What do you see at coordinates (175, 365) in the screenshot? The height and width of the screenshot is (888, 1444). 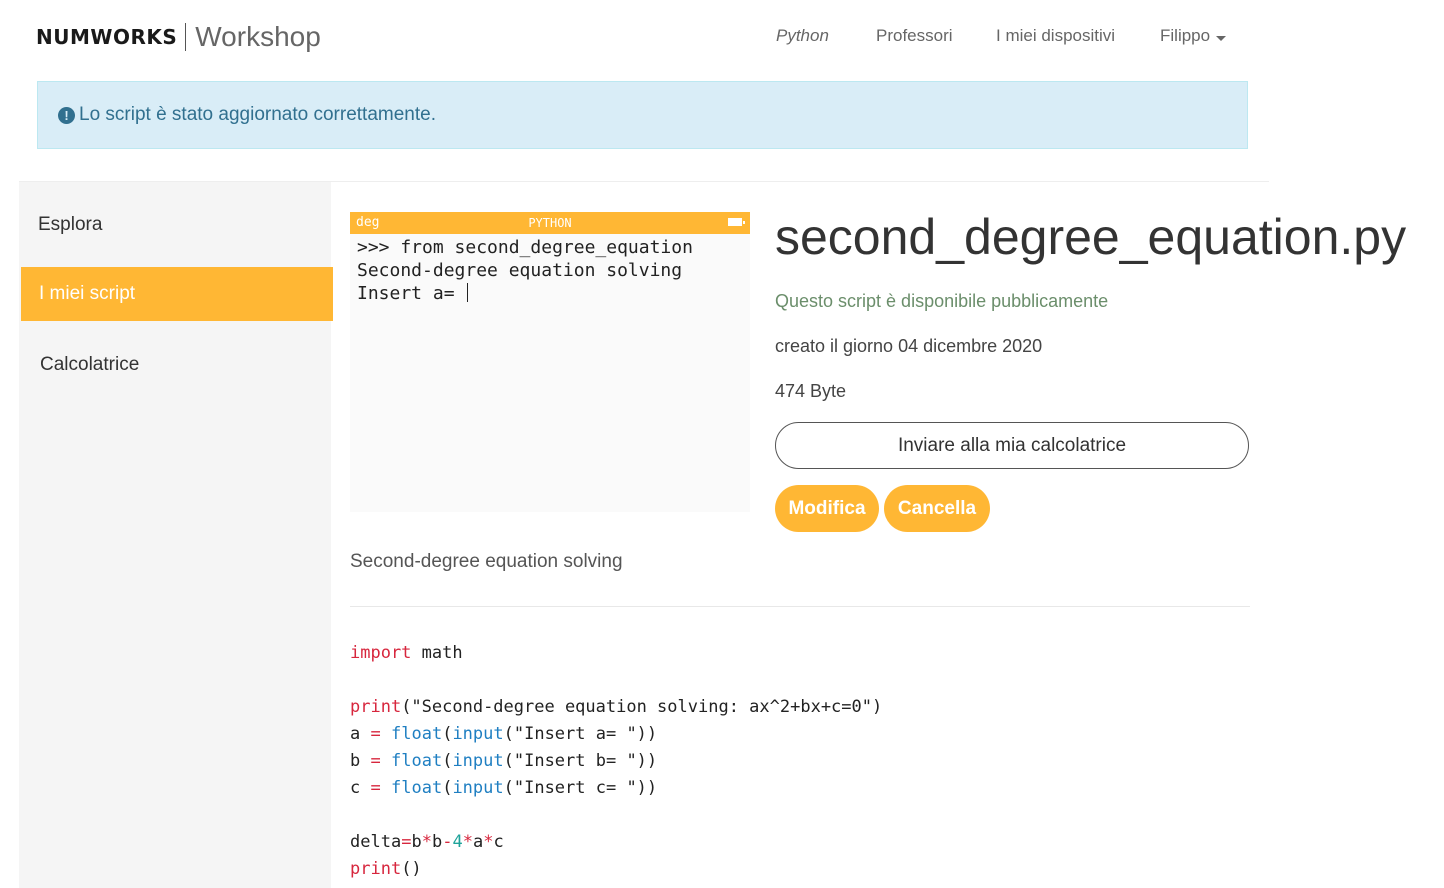 I see `sidebar-item-calculator: Calcolatrice` at bounding box center [175, 365].